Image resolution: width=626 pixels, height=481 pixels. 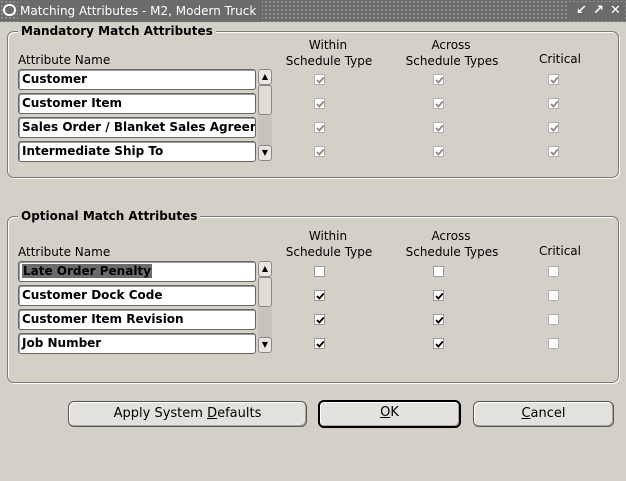 What do you see at coordinates (615, 10) in the screenshot?
I see `close-icon: ✕` at bounding box center [615, 10].